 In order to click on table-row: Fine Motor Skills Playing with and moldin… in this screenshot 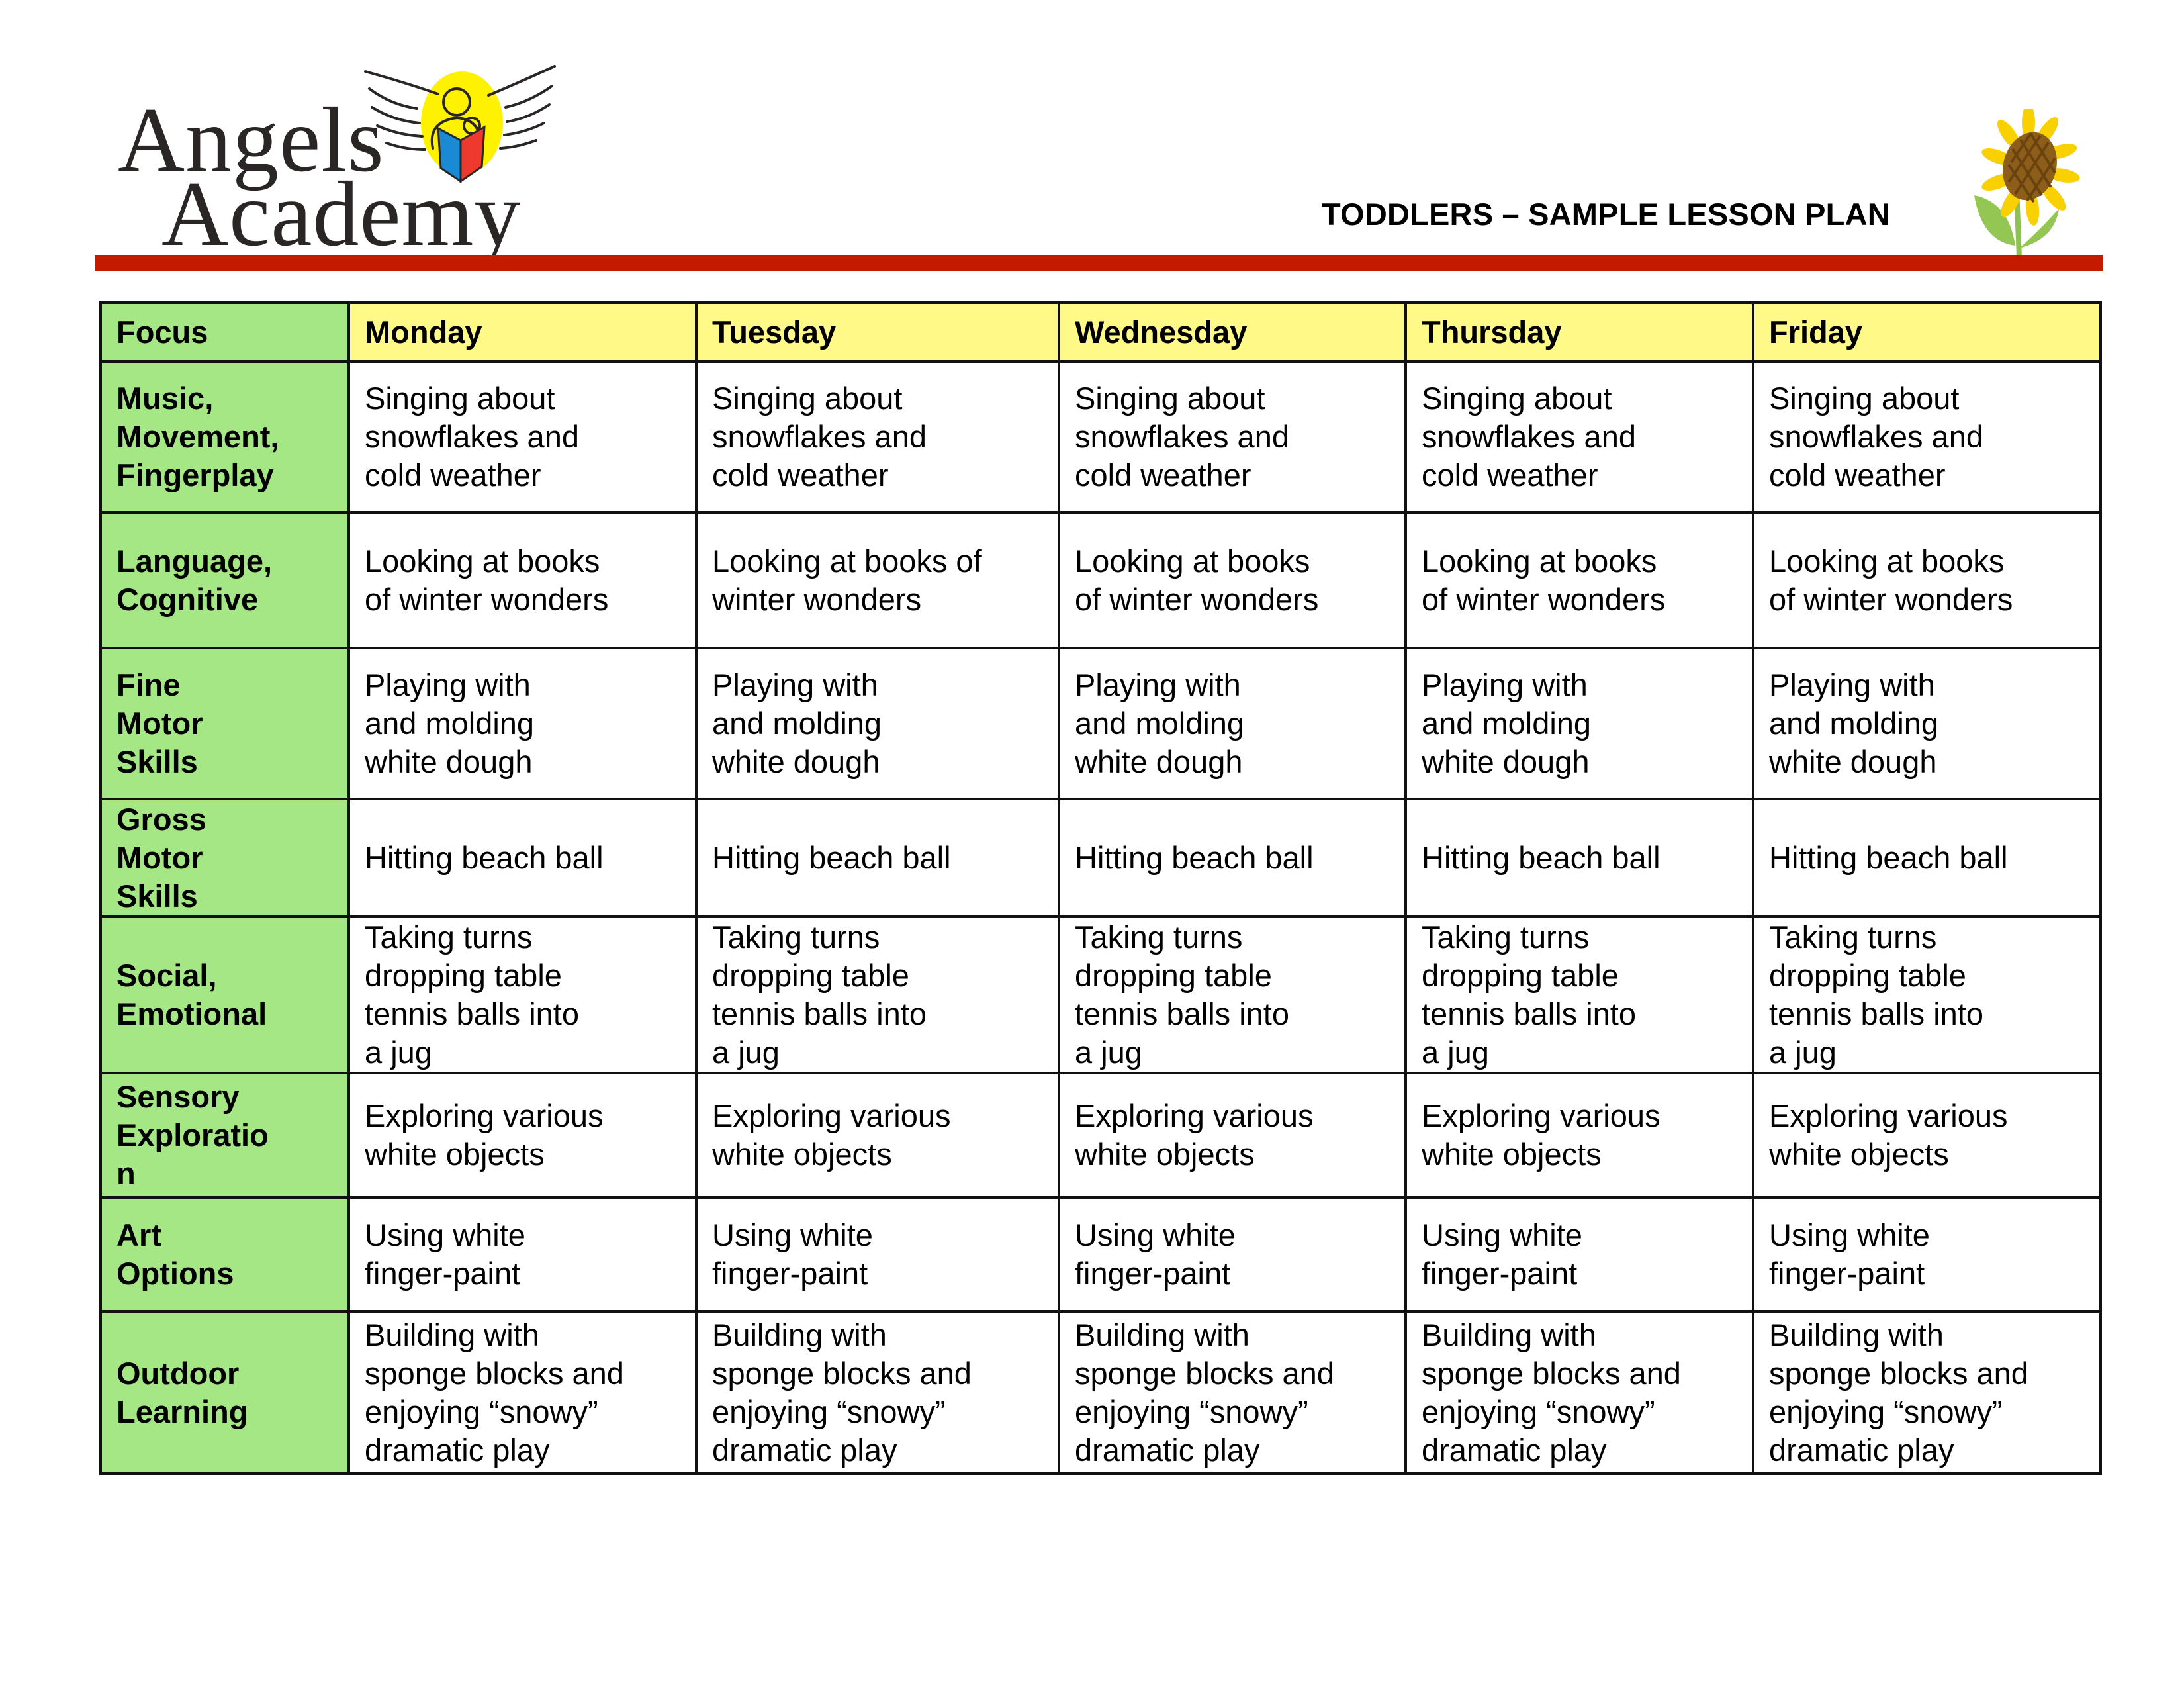, I will do `click(1100, 723)`.